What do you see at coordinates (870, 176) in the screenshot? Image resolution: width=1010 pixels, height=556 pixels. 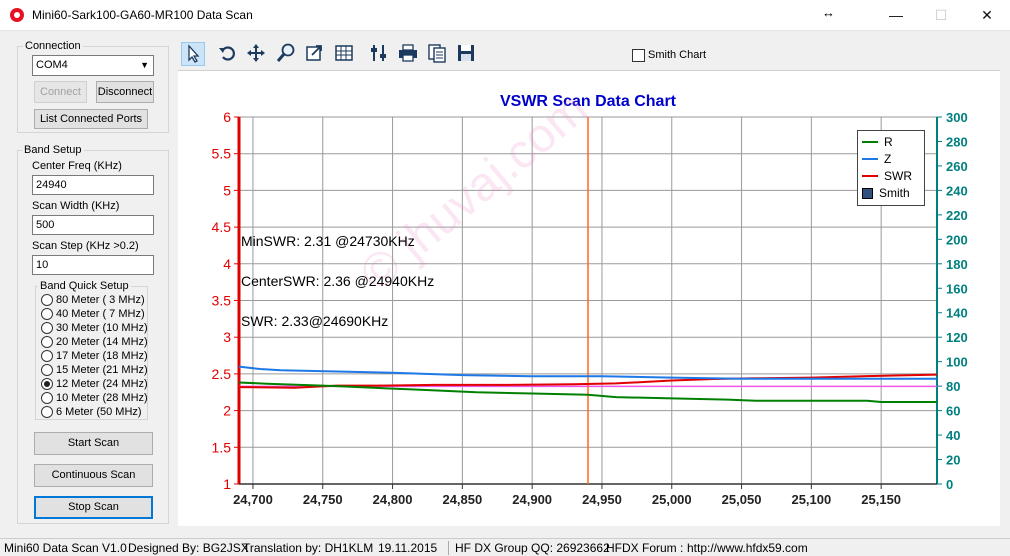 I see `legend-line-swr` at bounding box center [870, 176].